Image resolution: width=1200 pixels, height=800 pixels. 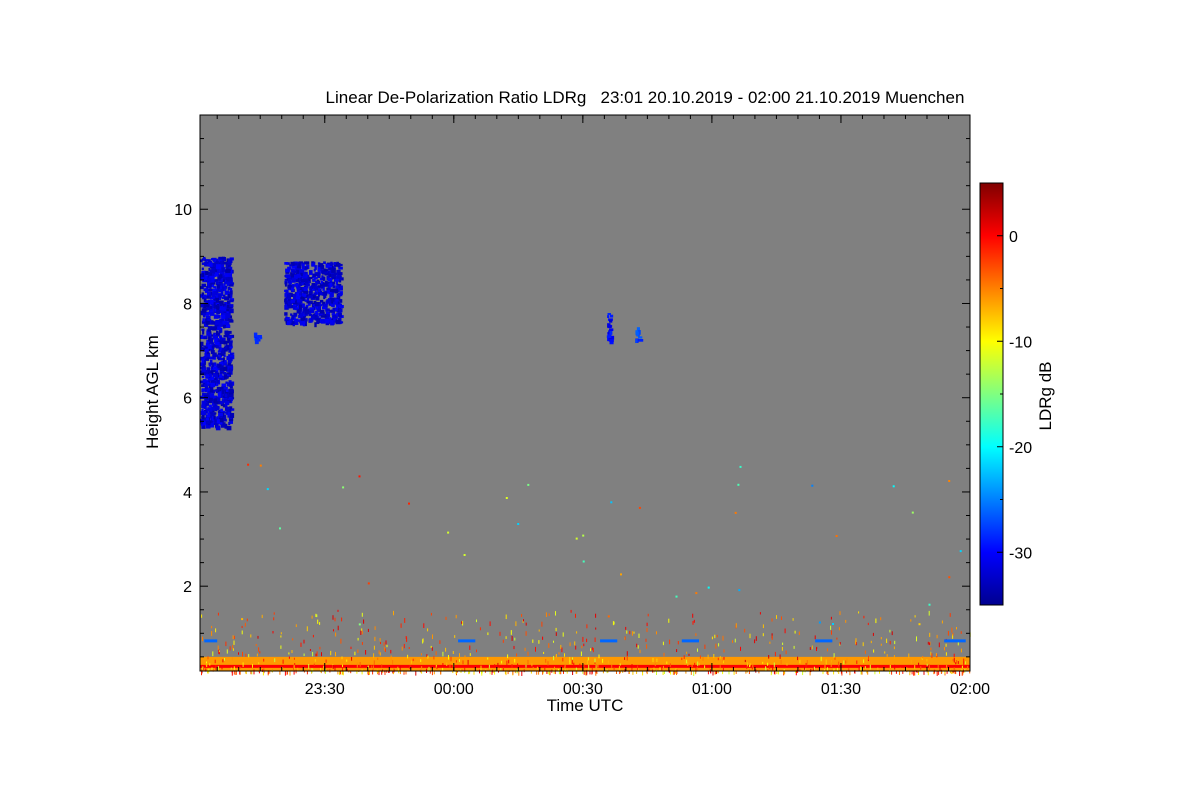 I want to click on y-tick-label: 6, so click(x=187, y=399).